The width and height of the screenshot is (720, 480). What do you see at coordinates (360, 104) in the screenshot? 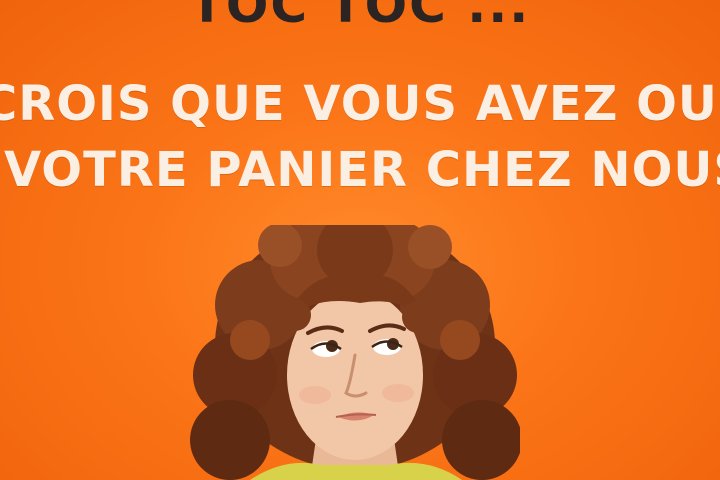
I see `headline-line-1: CROIS QUE VOUS AVEZ OUB` at bounding box center [360, 104].